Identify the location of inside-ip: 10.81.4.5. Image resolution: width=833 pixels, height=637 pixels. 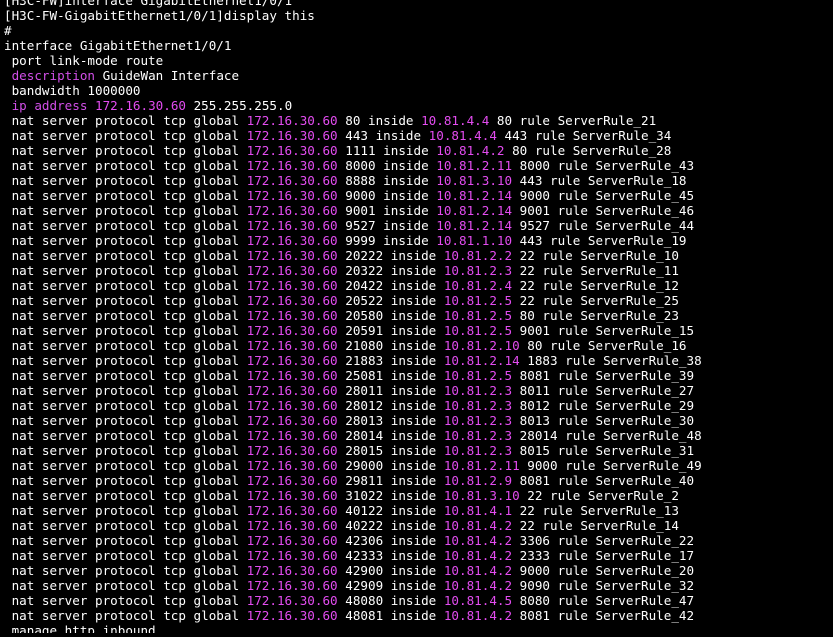
(478, 600).